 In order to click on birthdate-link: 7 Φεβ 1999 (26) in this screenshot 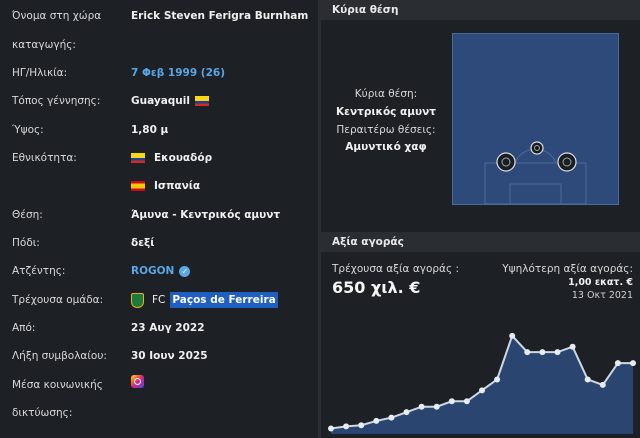, I will do `click(178, 73)`.